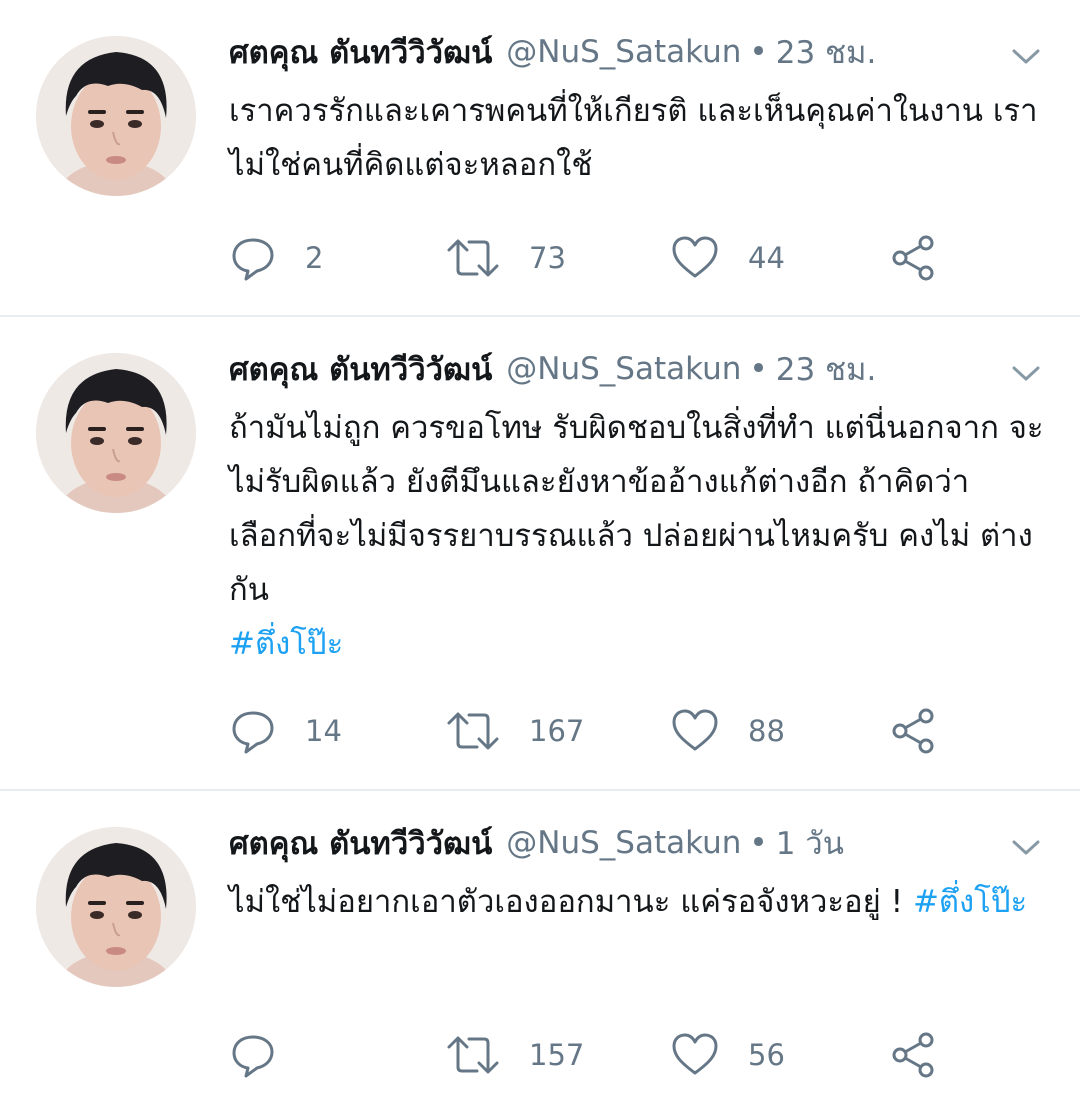 The height and width of the screenshot is (1114, 1080). Describe the element at coordinates (547, 258) in the screenshot. I see `retweet-count: 73` at that location.